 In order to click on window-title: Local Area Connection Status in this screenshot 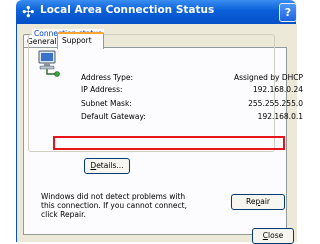, I will do `click(127, 10)`.